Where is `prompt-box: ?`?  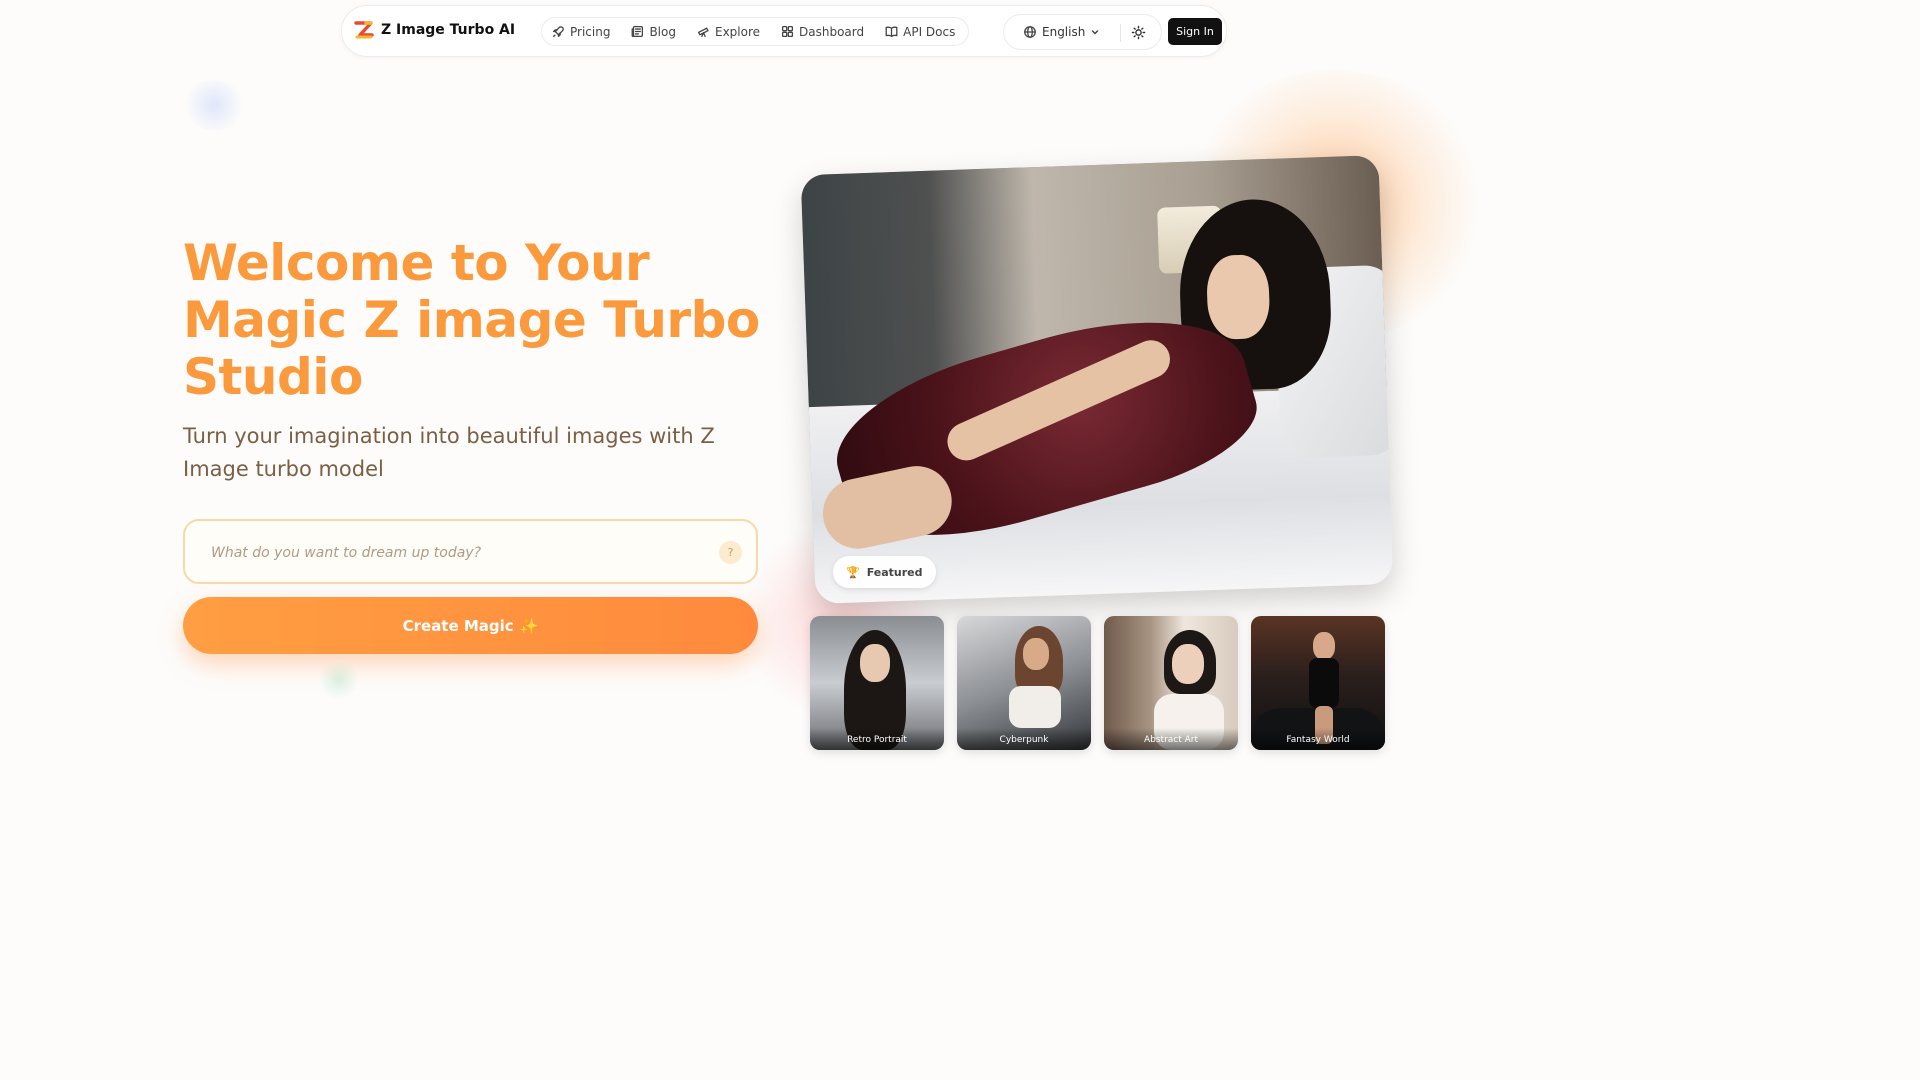
prompt-box: ? is located at coordinates (470, 551).